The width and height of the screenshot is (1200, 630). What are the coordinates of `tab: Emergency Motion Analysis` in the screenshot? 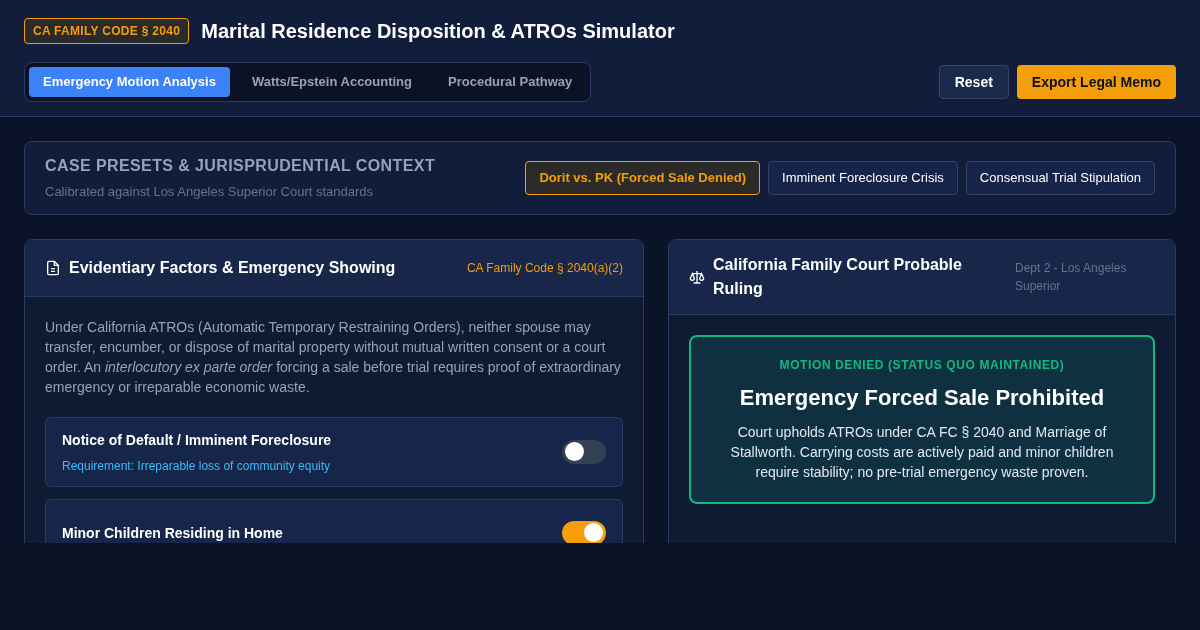 It's located at (129, 82).